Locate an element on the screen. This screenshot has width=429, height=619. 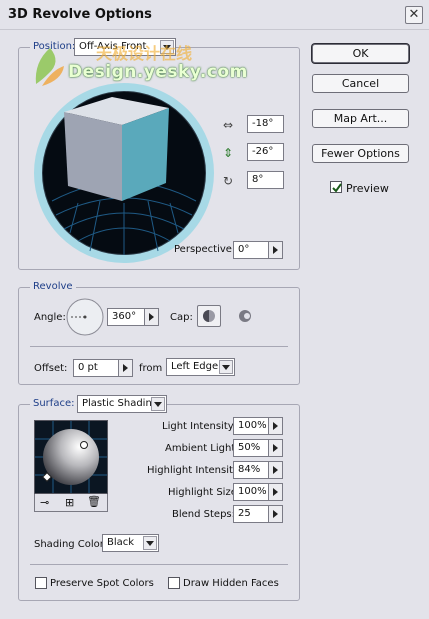
light-intensity-label: Light Intensity: is located at coordinates (199, 426).